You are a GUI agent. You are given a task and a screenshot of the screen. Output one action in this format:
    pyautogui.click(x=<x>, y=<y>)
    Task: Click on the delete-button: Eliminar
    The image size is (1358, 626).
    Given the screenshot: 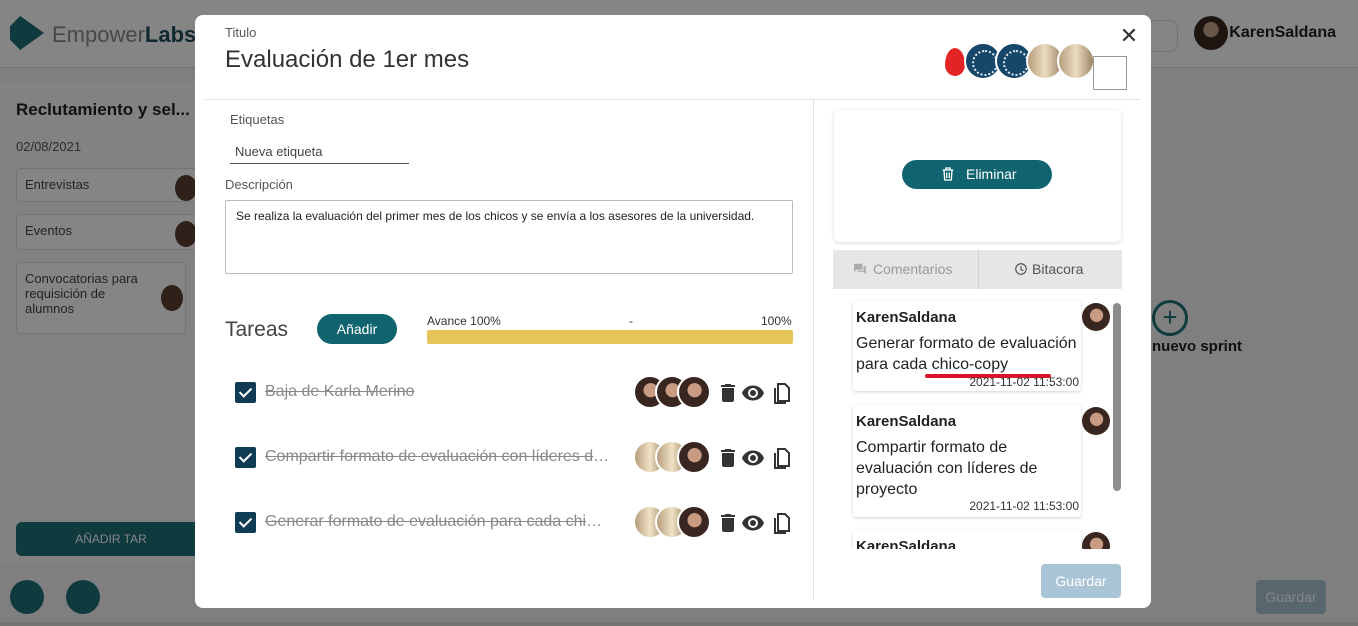 What is the action you would take?
    pyautogui.click(x=977, y=174)
    